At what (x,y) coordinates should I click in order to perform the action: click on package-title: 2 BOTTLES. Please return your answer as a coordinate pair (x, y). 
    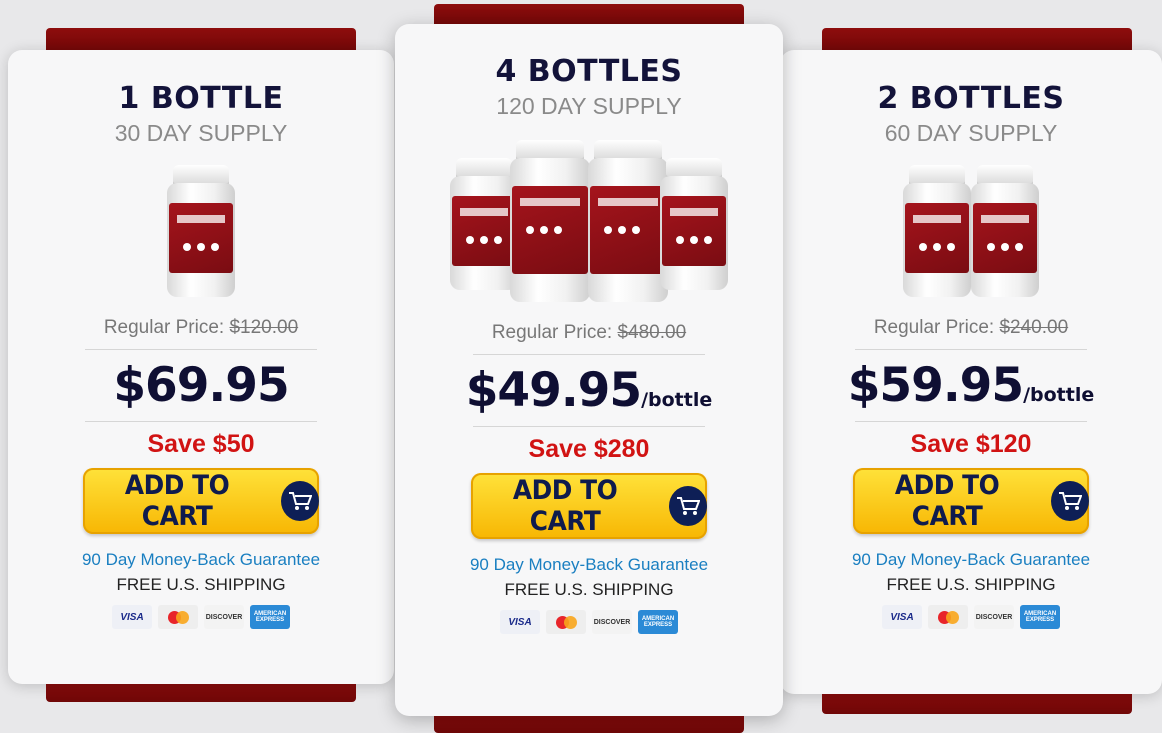
    Looking at the image, I should click on (971, 98).